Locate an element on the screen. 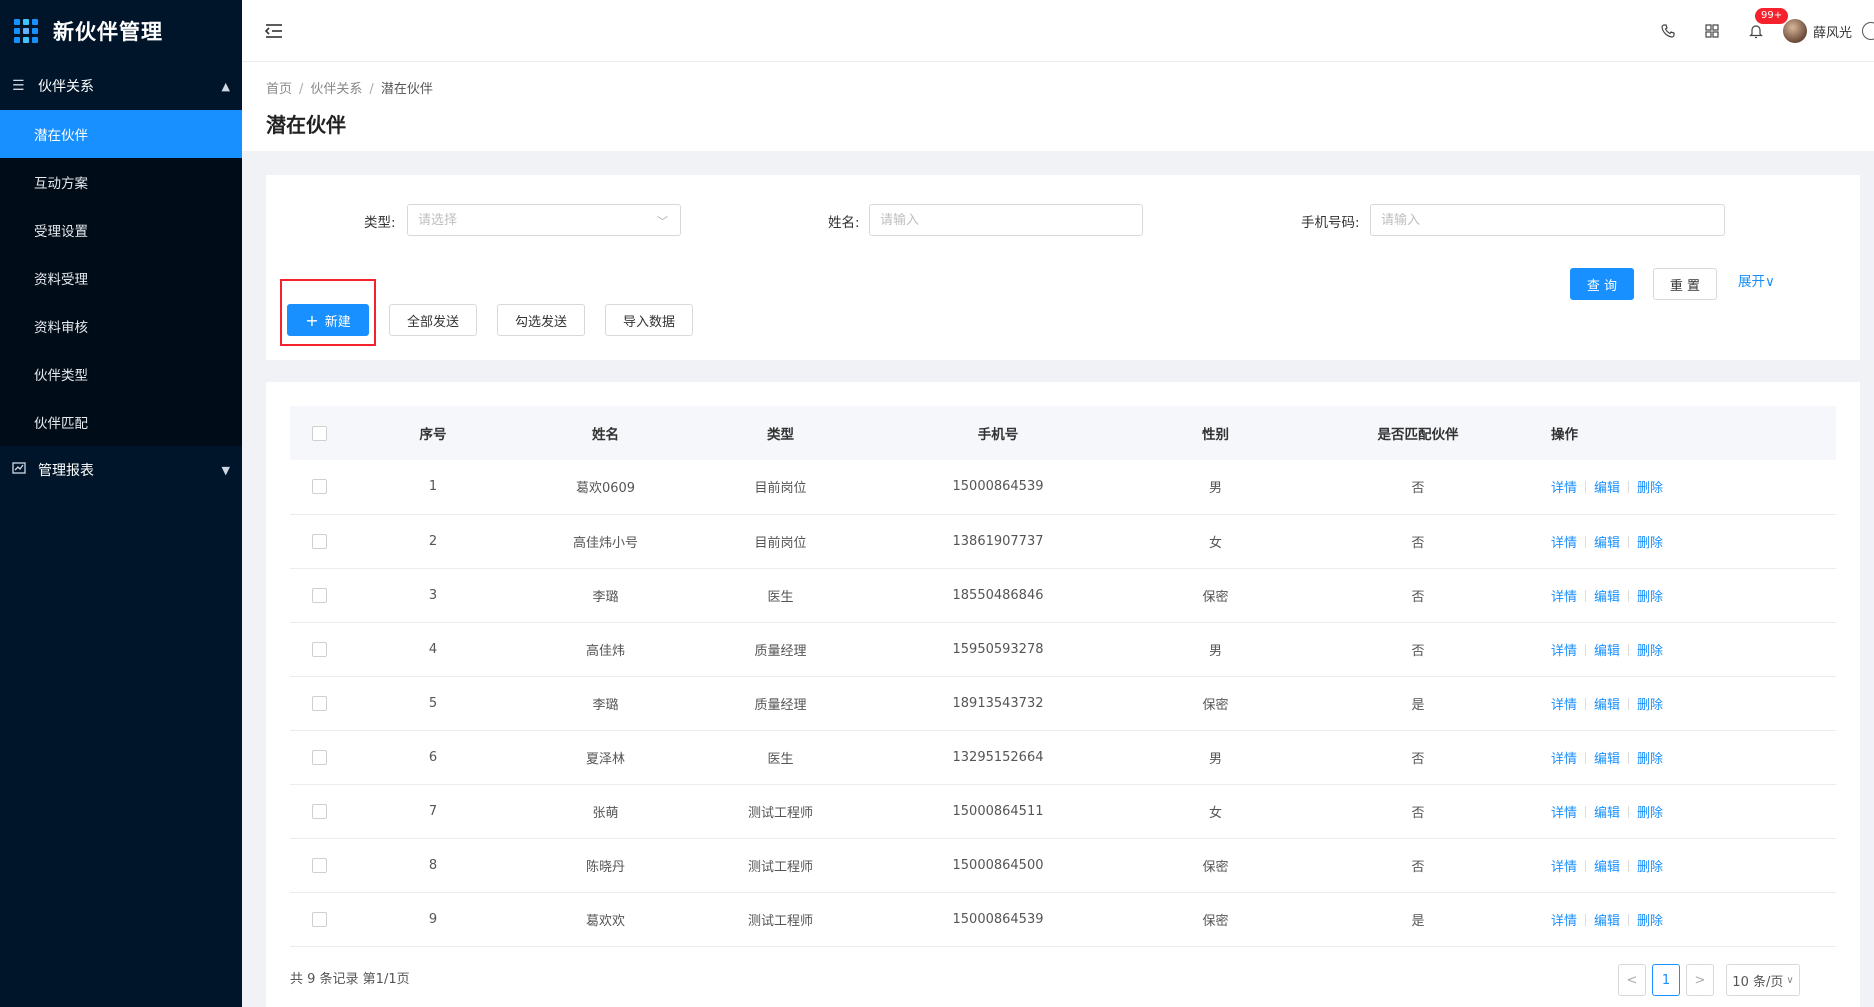  row-name: 高佳炜 is located at coordinates (605, 651).